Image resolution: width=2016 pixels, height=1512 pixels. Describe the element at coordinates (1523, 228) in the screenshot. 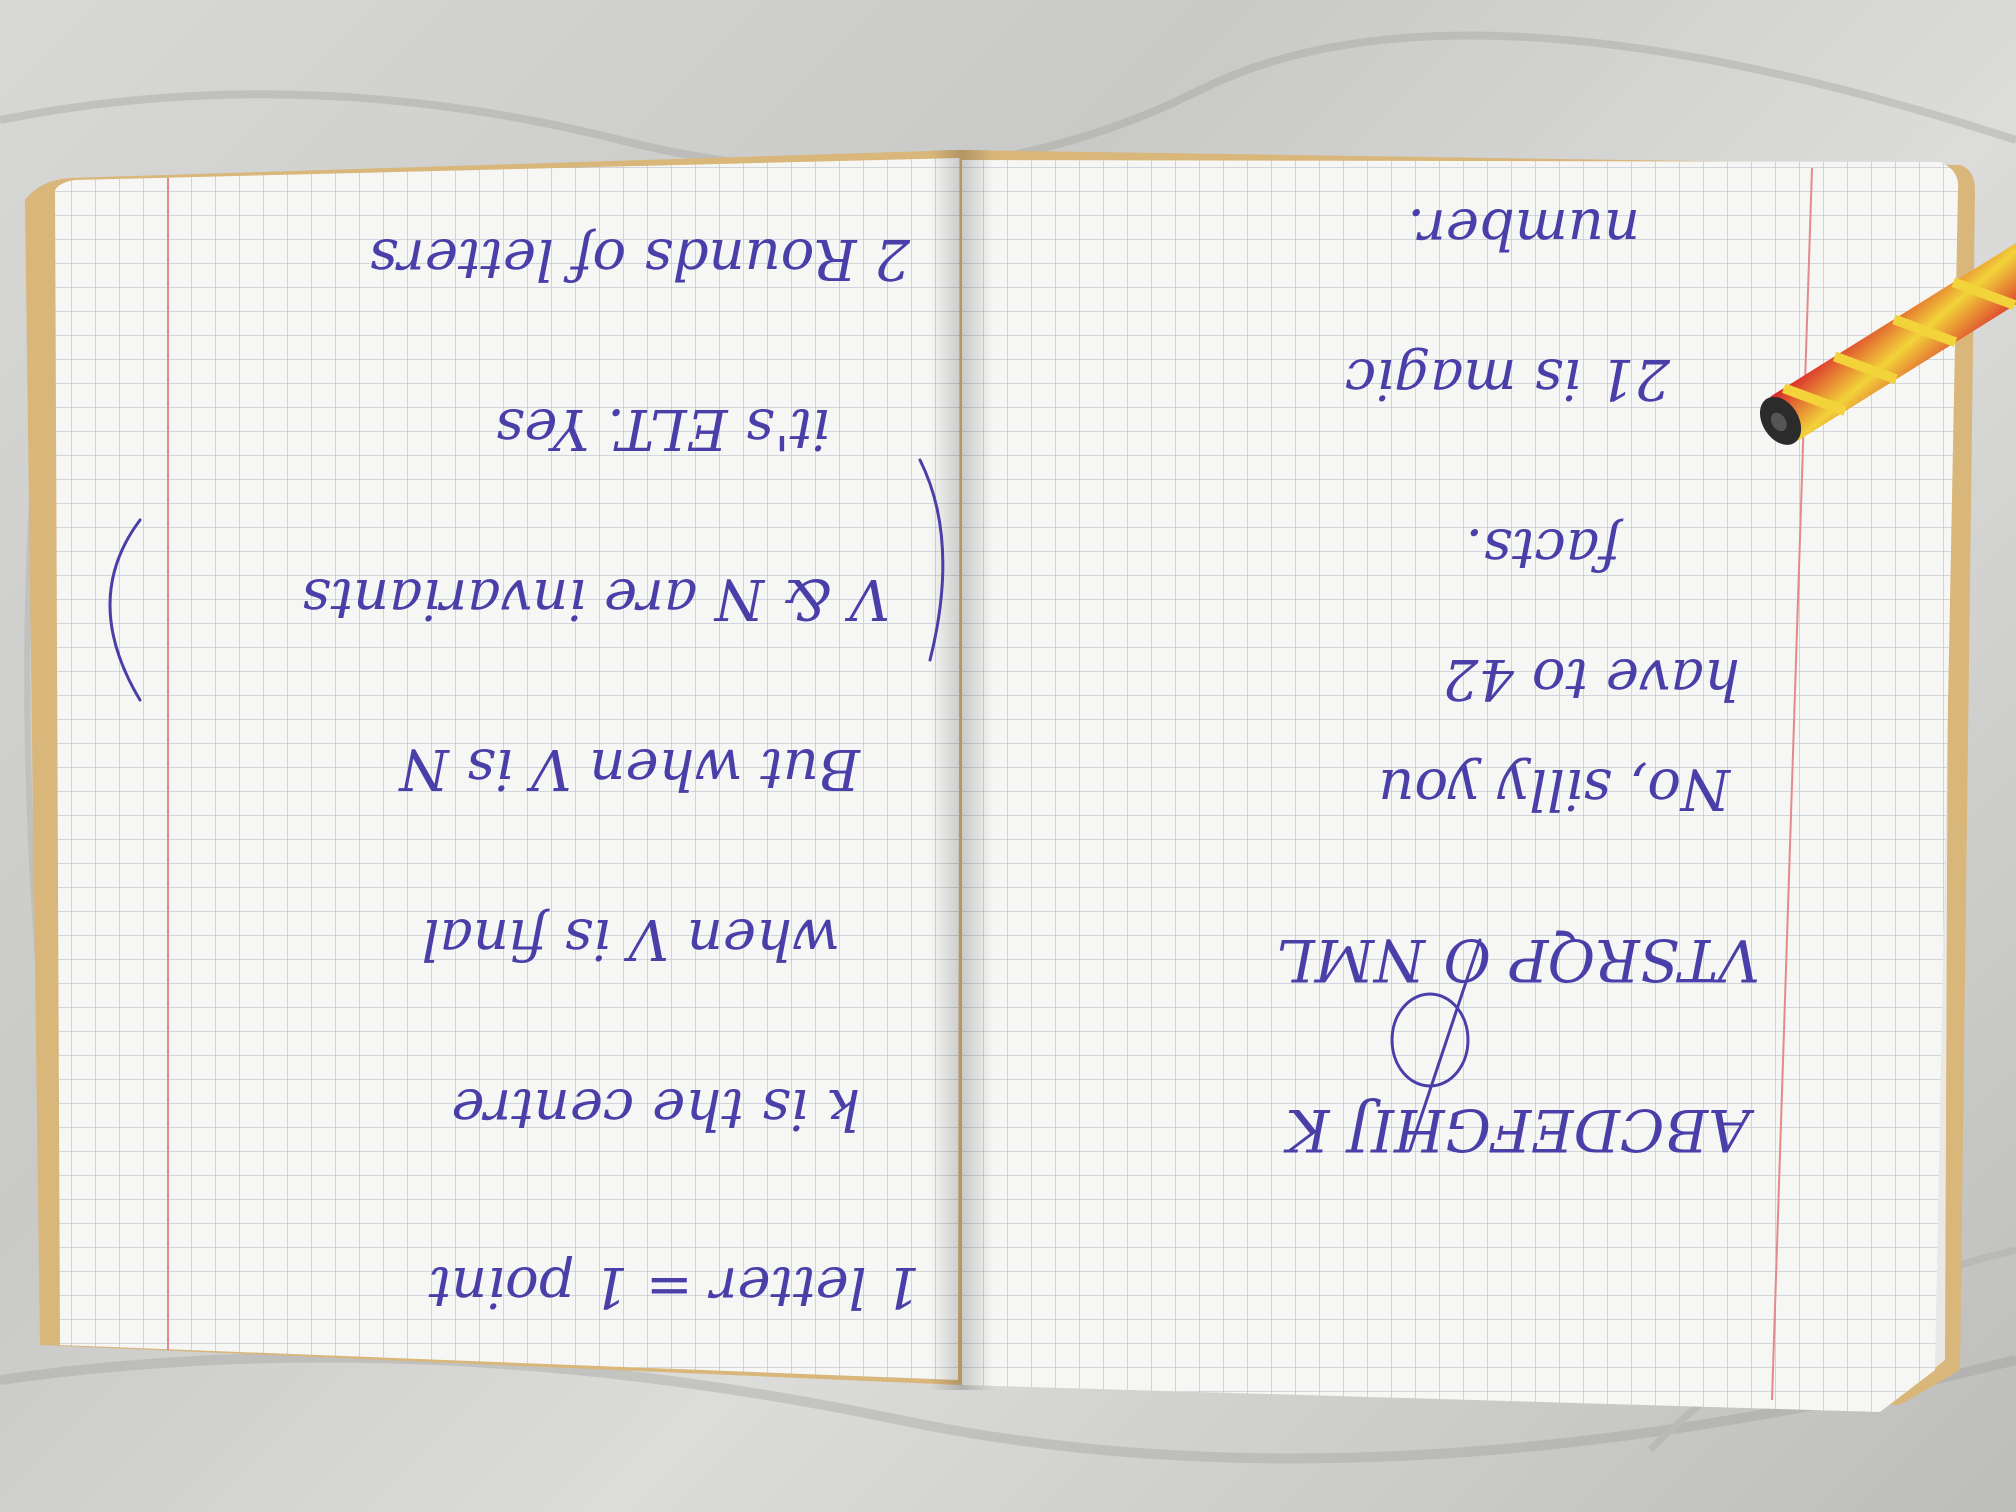

I see `right-line-7: number.` at that location.